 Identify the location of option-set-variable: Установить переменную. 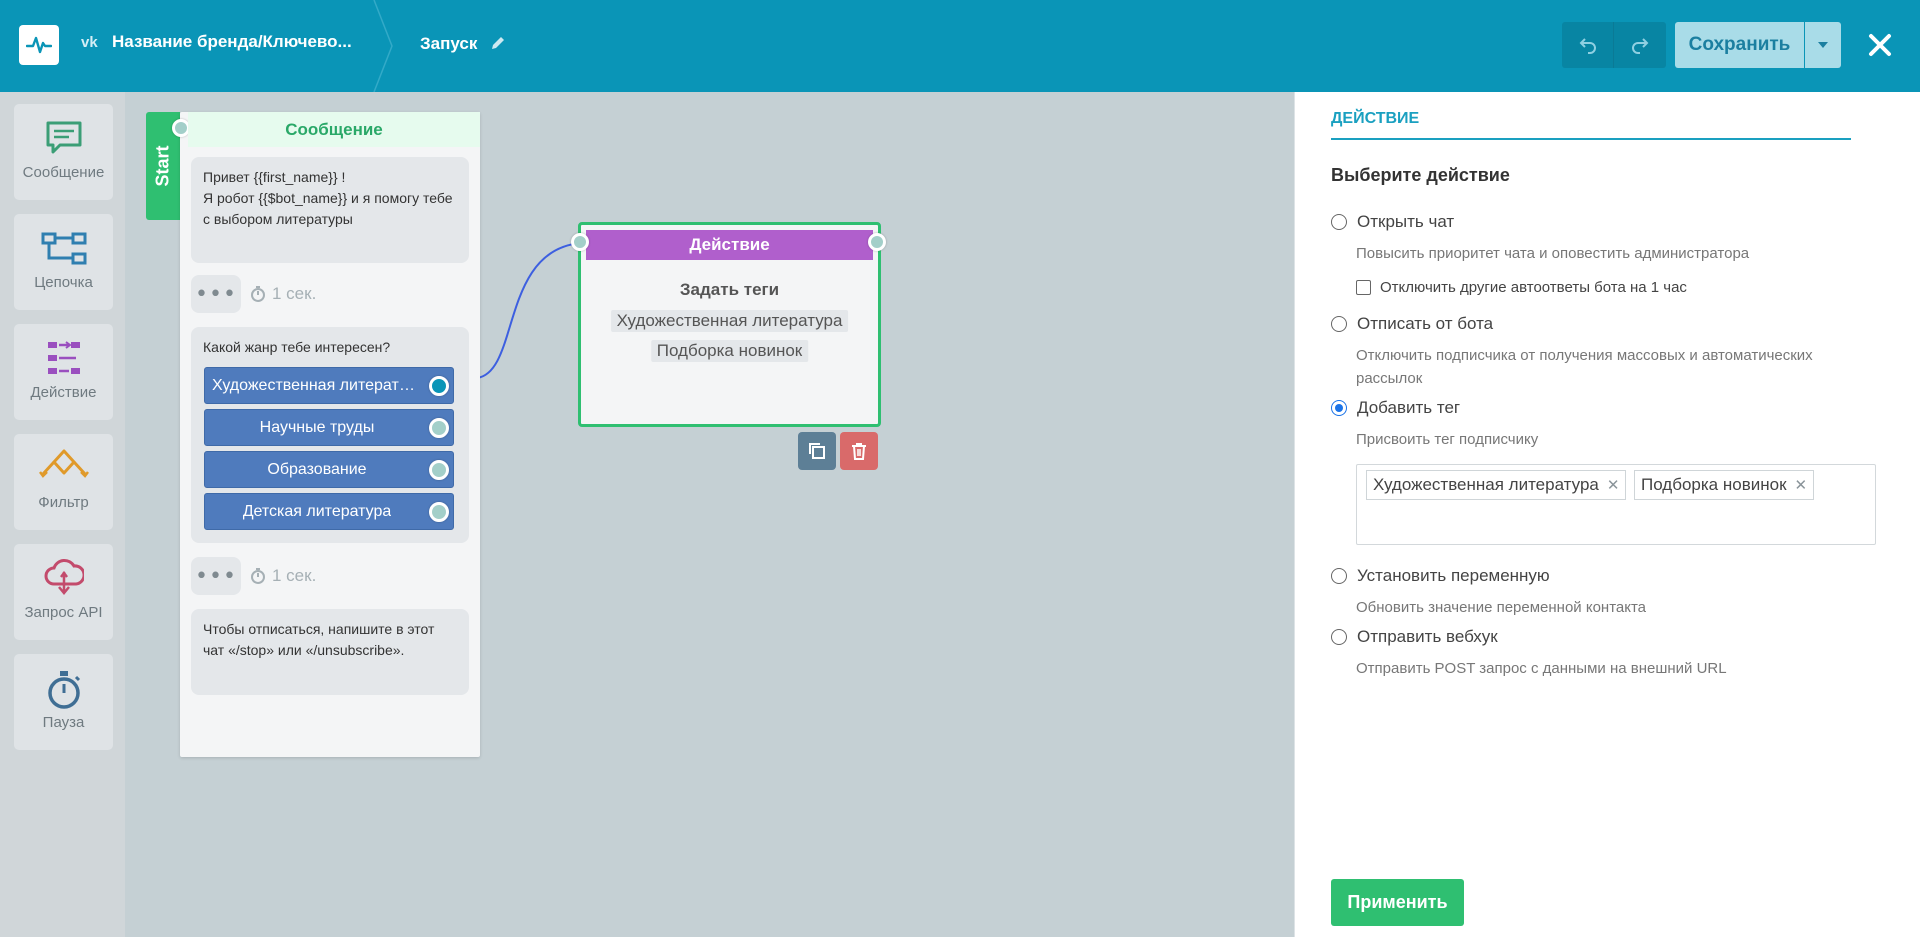
(1440, 576).